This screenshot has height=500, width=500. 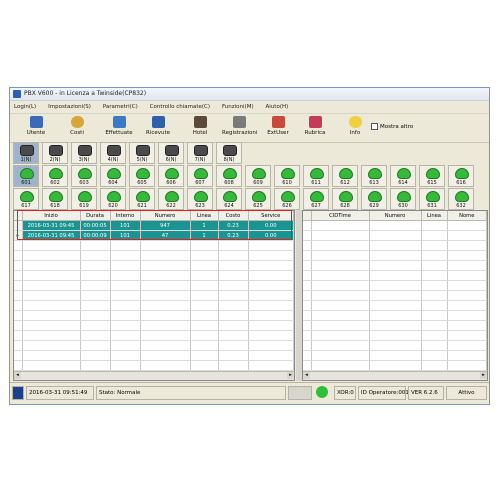 I want to click on extension-605: 605, so click(x=142, y=176).